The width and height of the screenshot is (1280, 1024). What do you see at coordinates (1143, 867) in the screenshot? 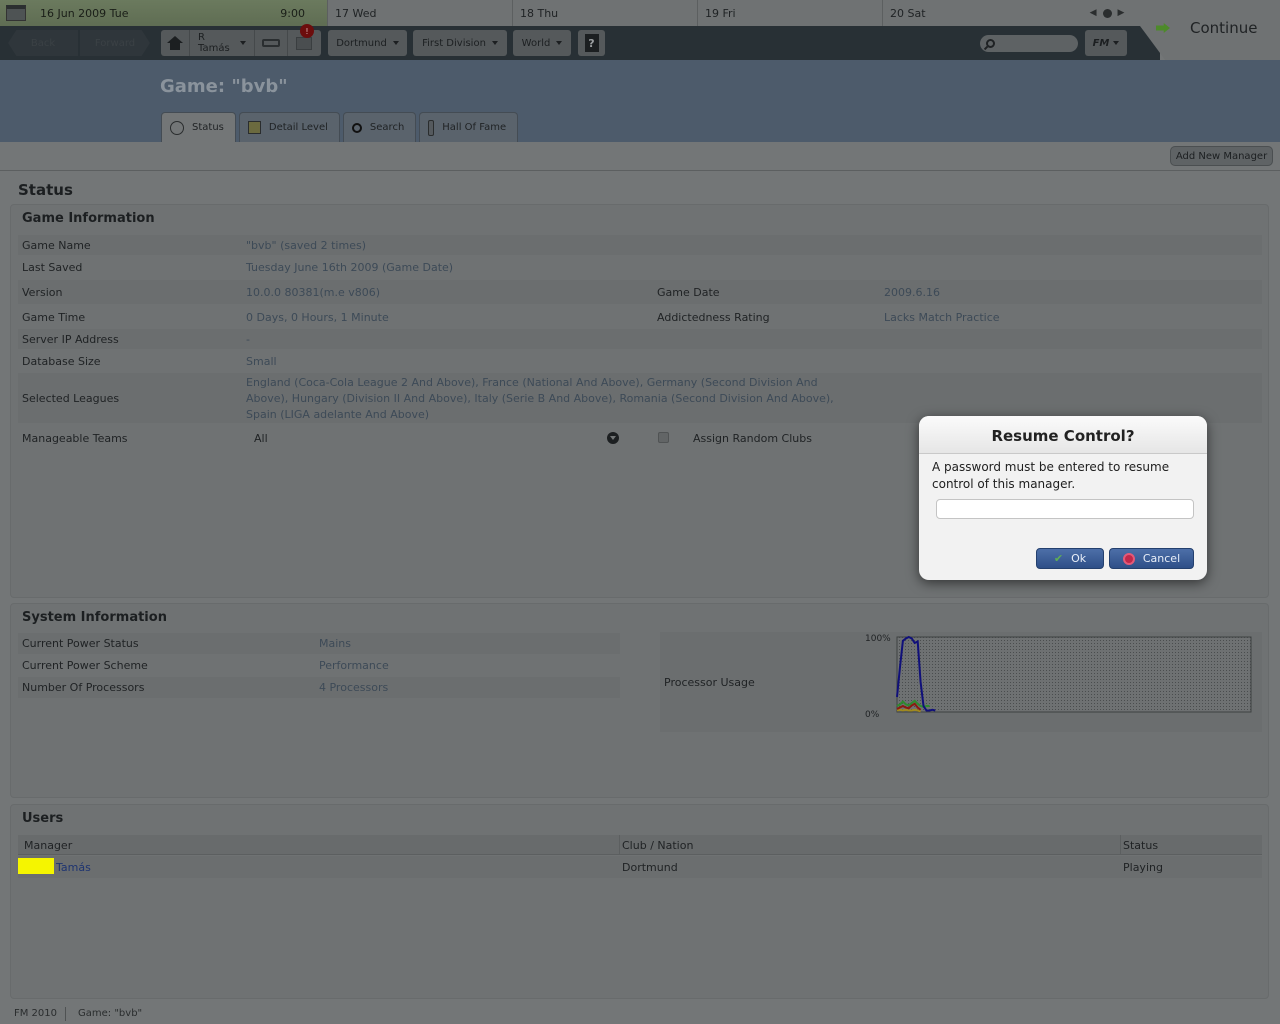
I see `status-cell: Playing` at bounding box center [1143, 867].